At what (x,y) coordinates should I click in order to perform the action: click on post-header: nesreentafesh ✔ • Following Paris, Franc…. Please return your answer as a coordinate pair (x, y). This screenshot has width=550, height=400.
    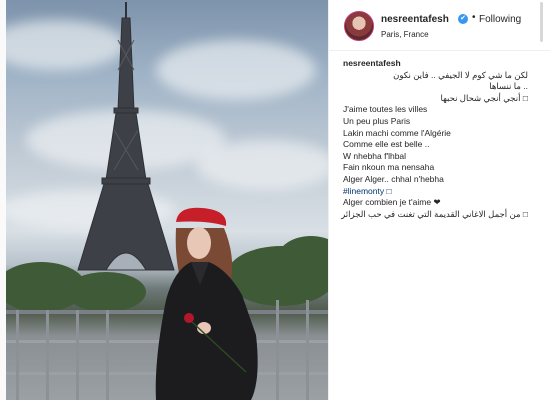
    Looking at the image, I should click on (439, 25).